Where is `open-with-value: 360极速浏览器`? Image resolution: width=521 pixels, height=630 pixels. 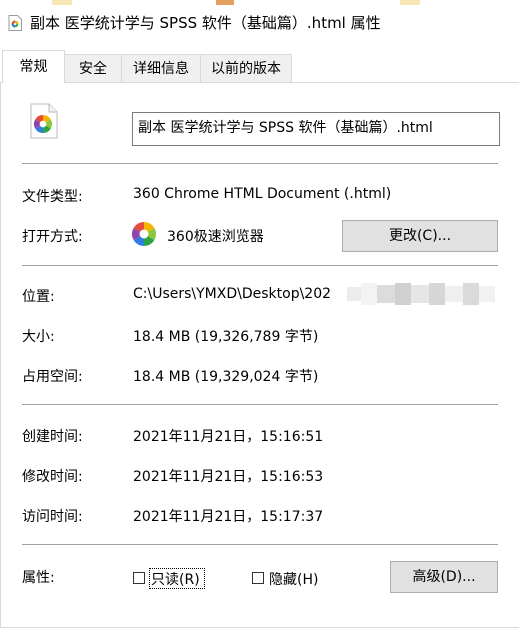 open-with-value: 360极速浏览器 is located at coordinates (215, 237).